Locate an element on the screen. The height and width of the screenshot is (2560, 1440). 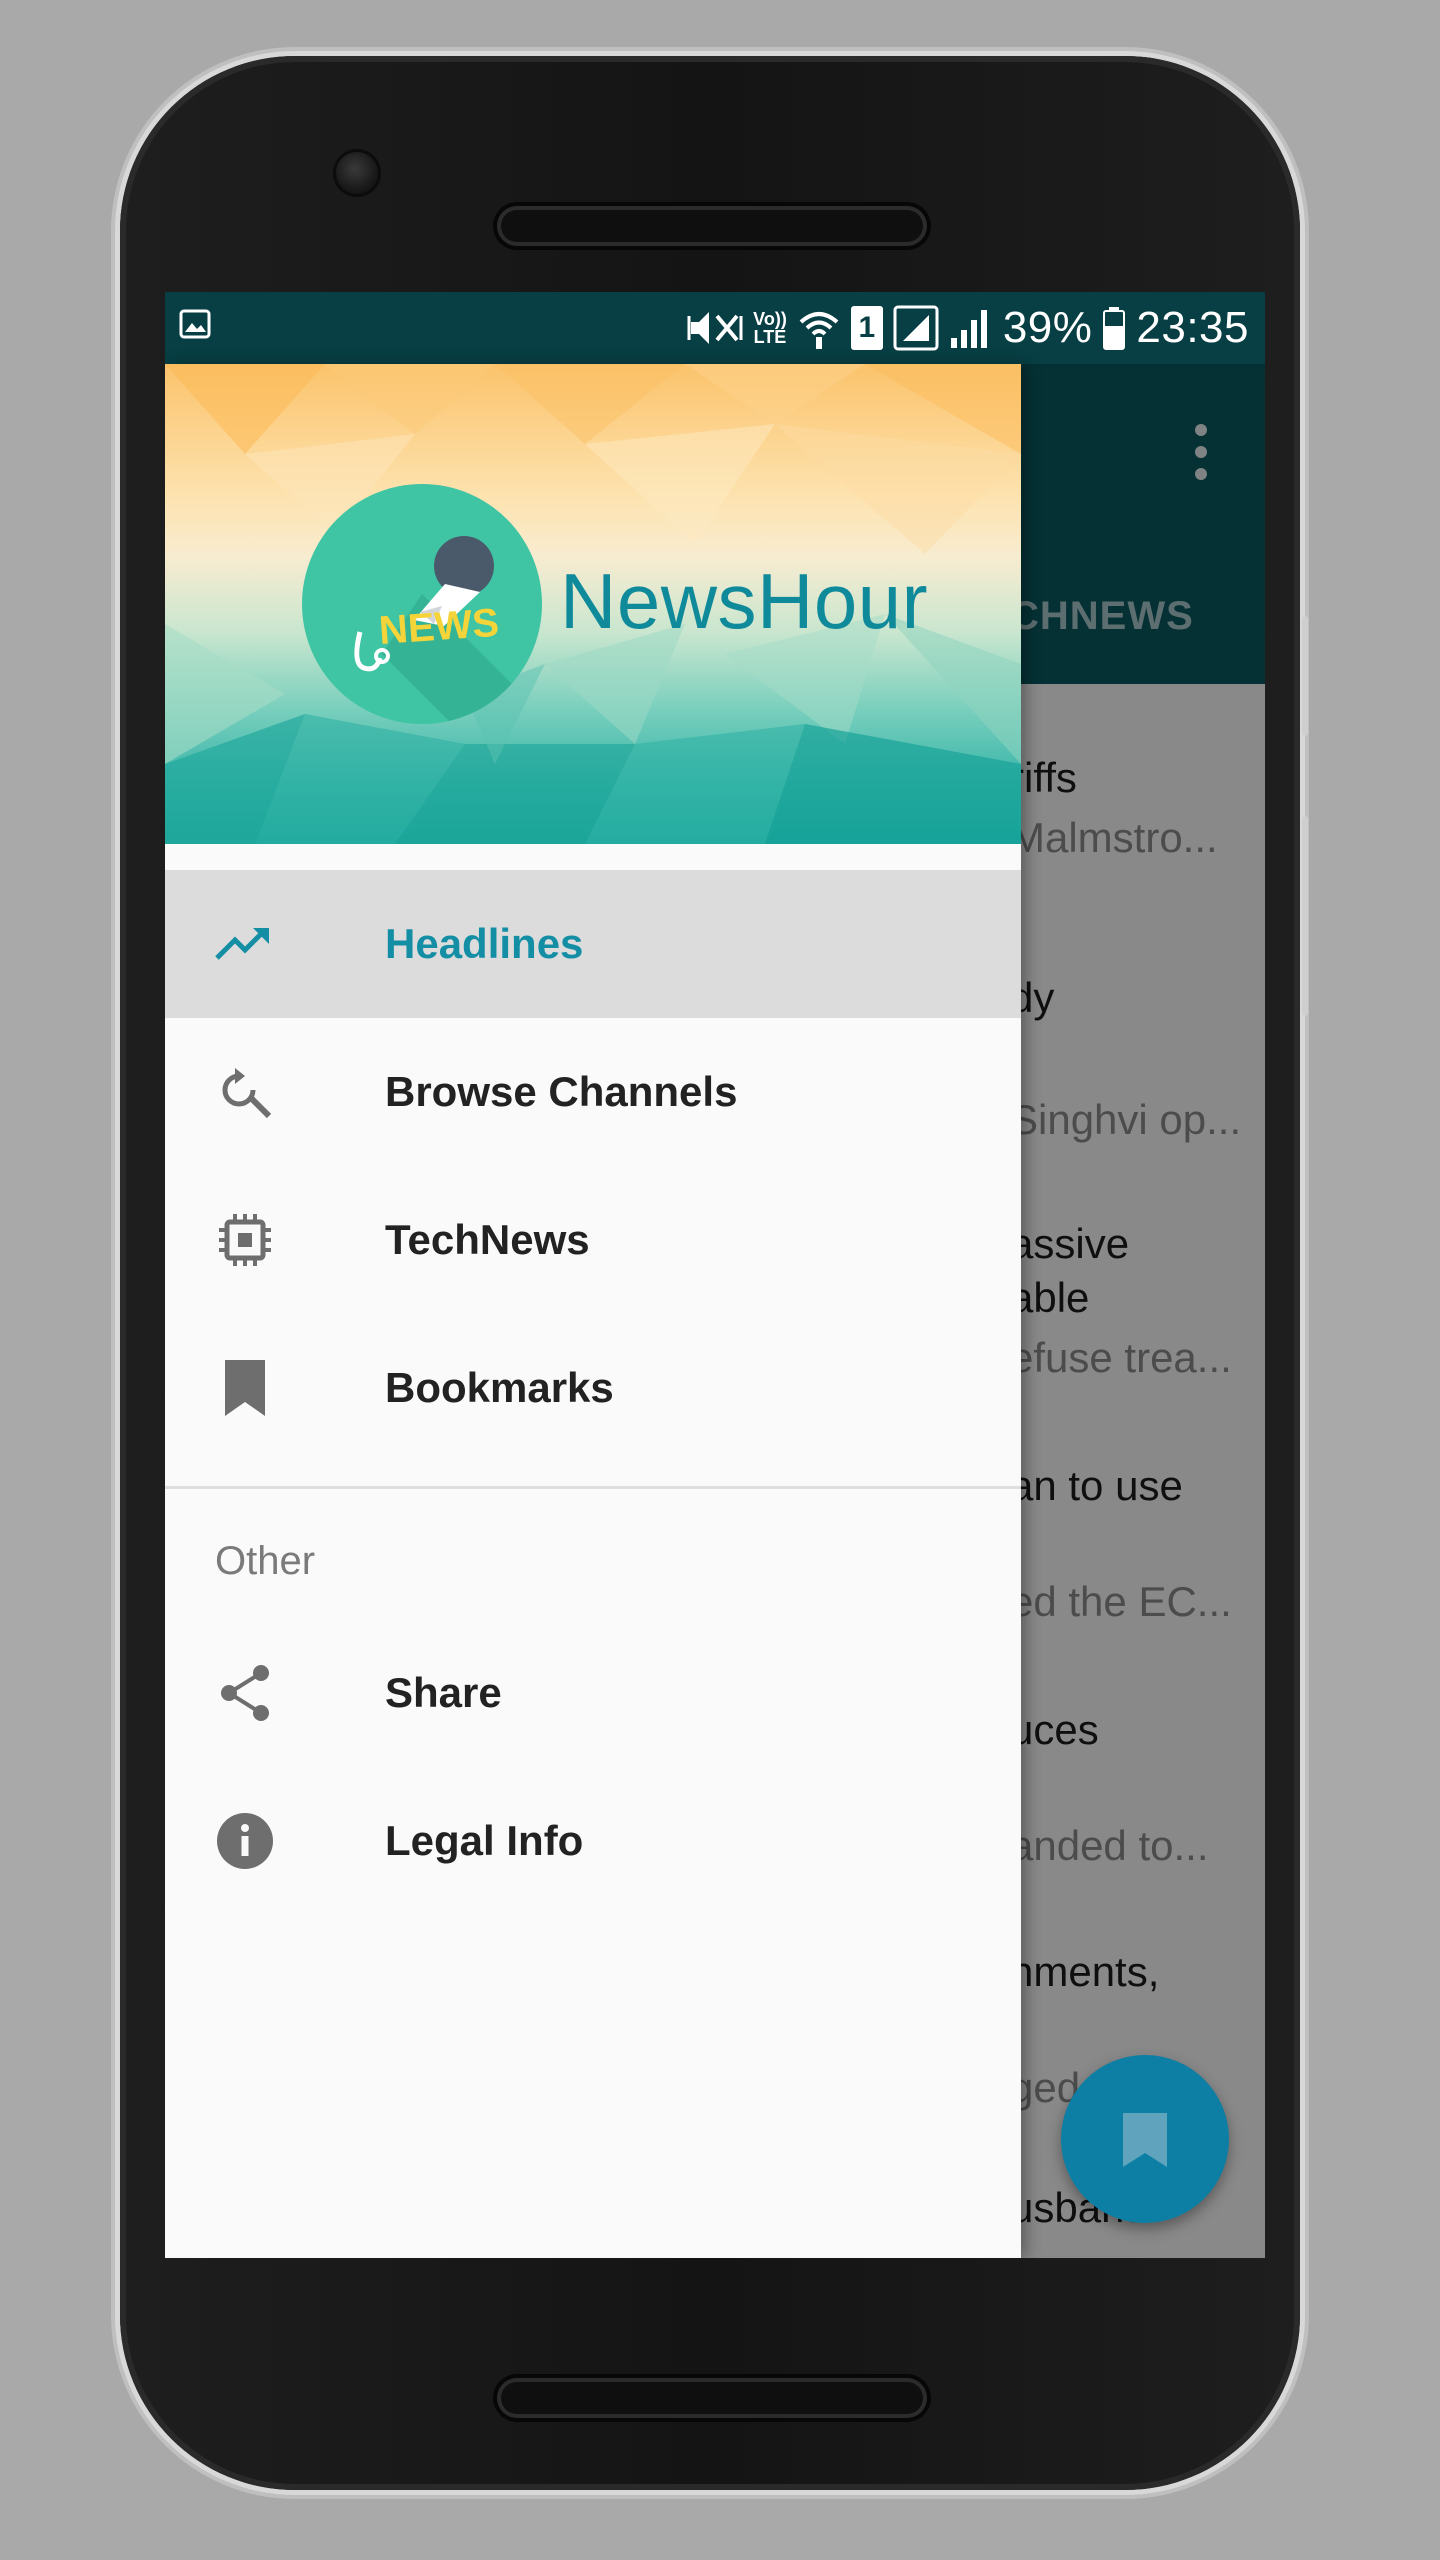
drawer-item-label: TechNews is located at coordinates (487, 1239).